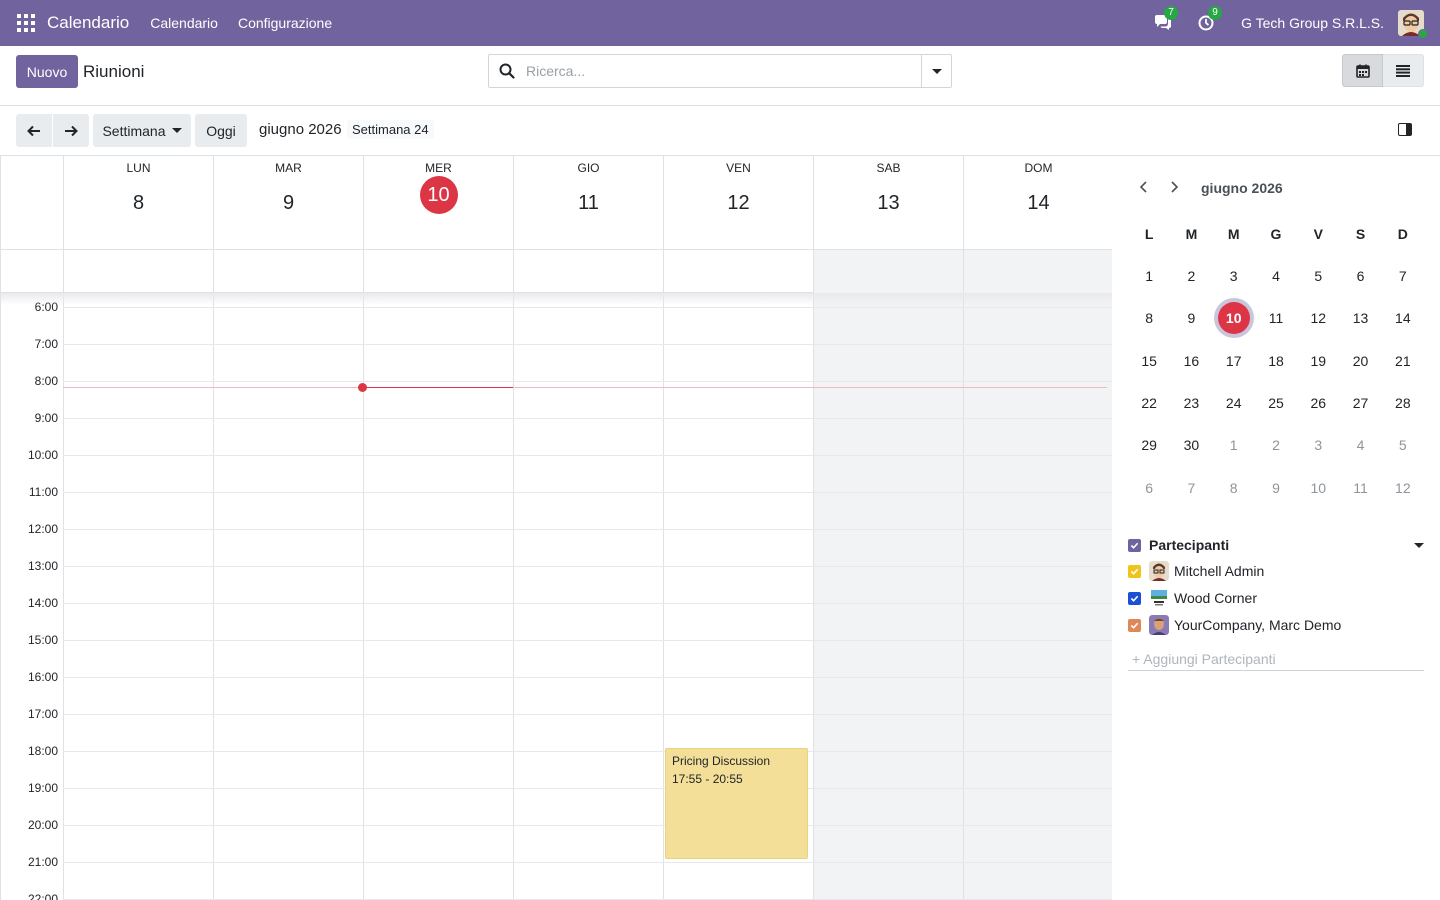 The image size is (1440, 900). I want to click on mini-calendar-next-icon, so click(1174, 187).